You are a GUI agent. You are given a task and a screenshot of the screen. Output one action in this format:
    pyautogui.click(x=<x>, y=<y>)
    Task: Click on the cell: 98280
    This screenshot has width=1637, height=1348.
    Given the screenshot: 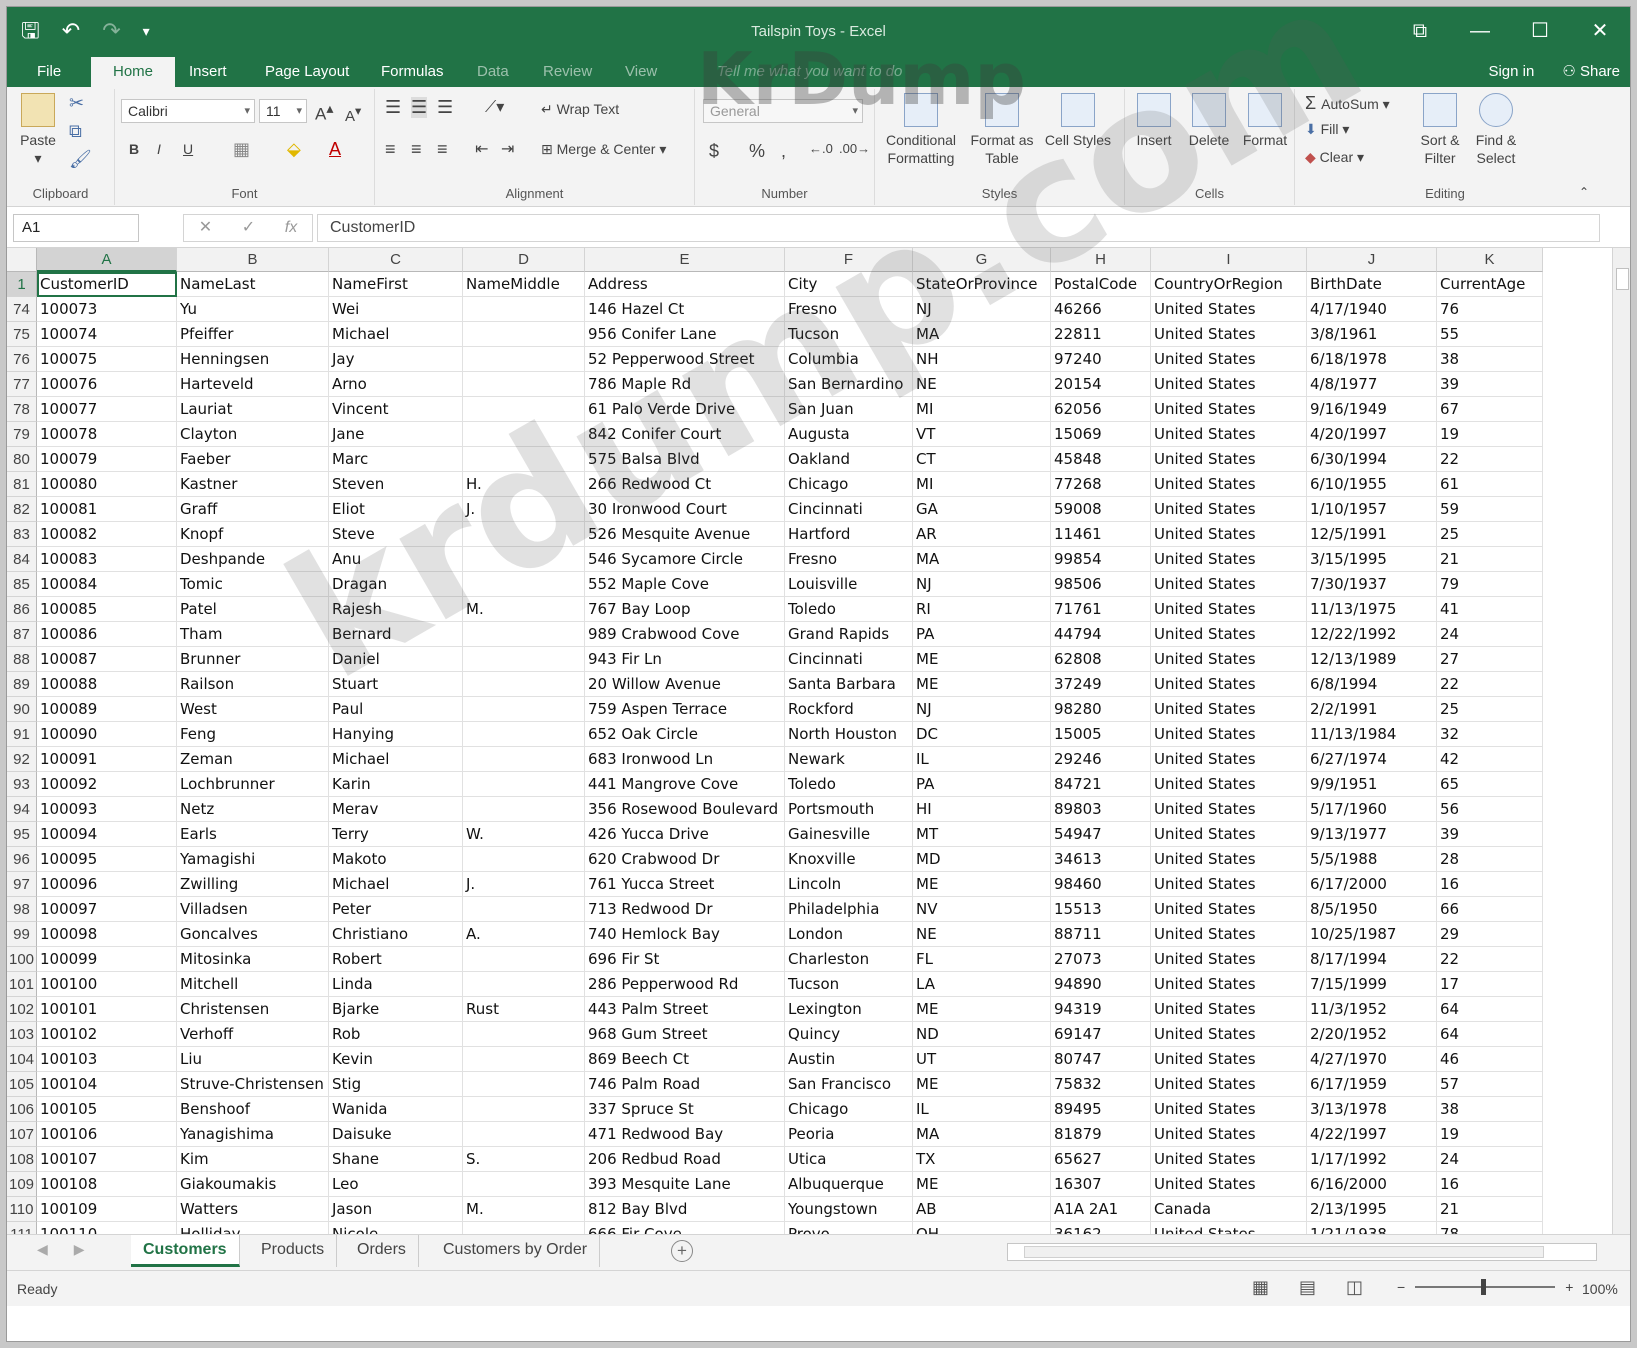 What is the action you would take?
    pyautogui.click(x=1101, y=709)
    